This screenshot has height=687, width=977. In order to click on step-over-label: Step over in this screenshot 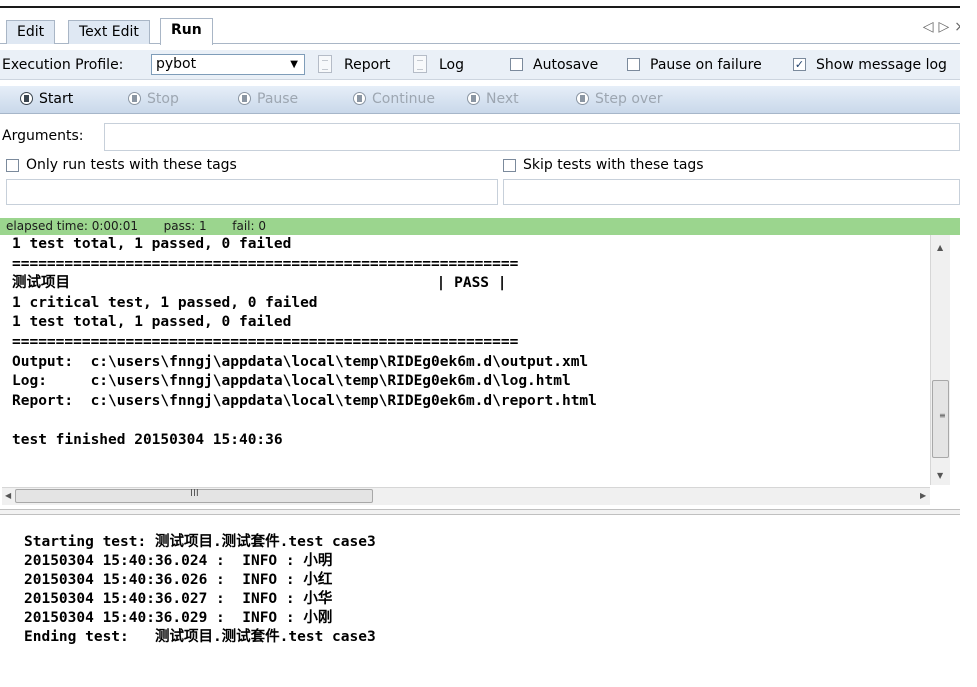, I will do `click(629, 99)`.